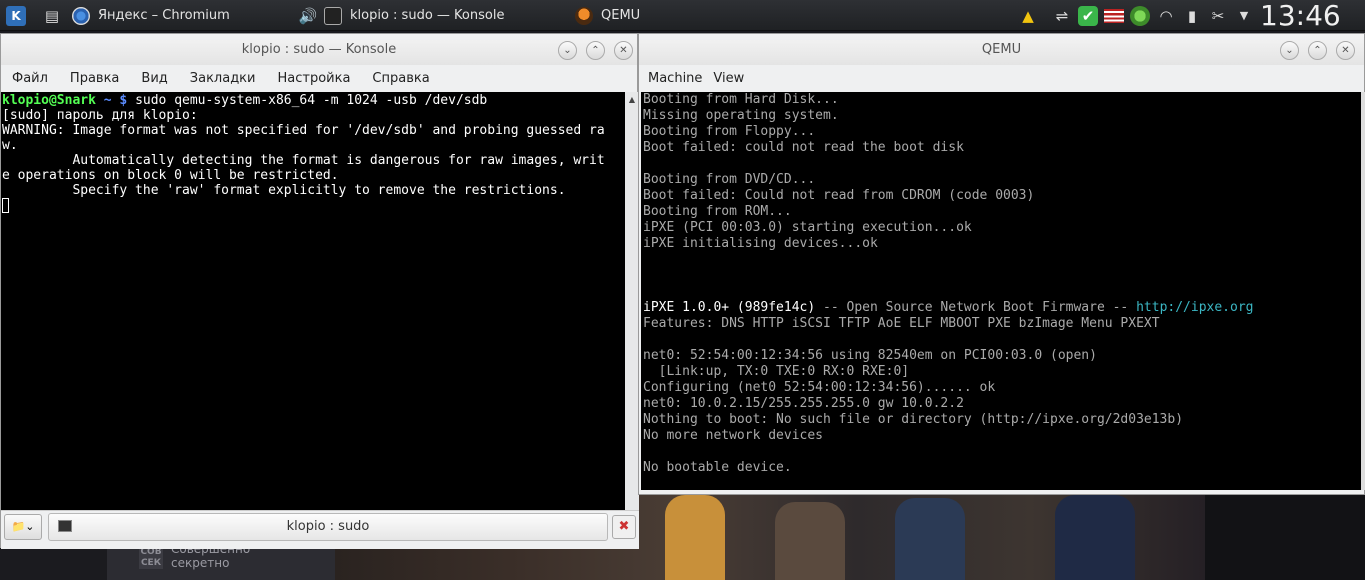  Describe the element at coordinates (107, 100) in the screenshot. I see `prompt-path: ~` at that location.